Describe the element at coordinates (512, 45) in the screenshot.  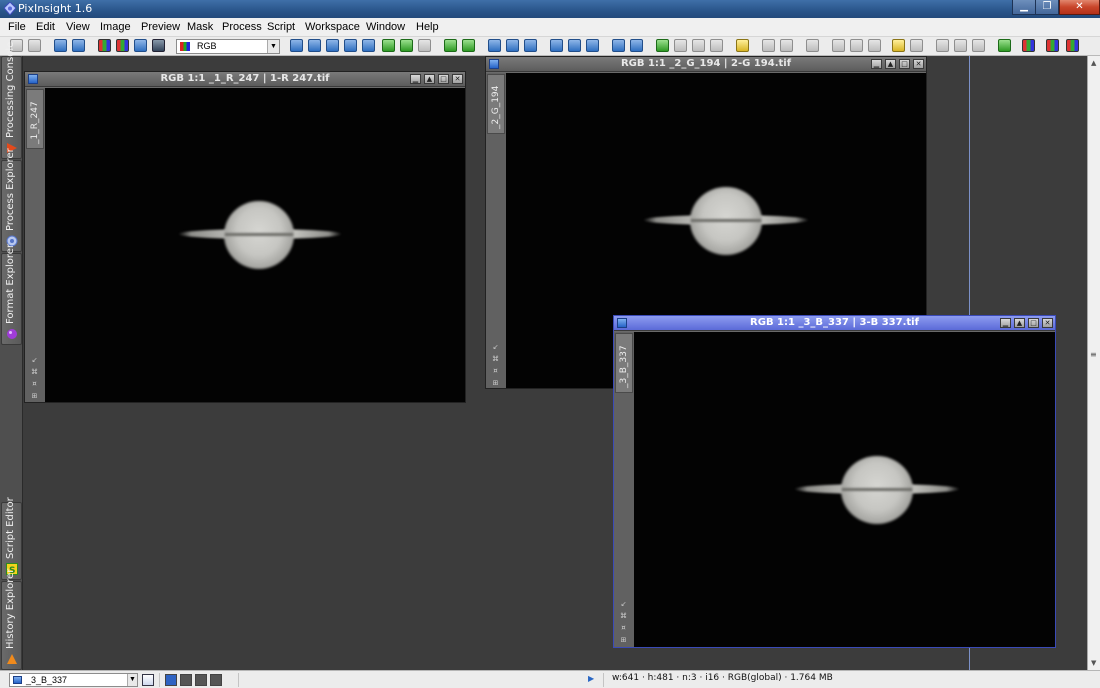
I see `zoom-mode-icon` at that location.